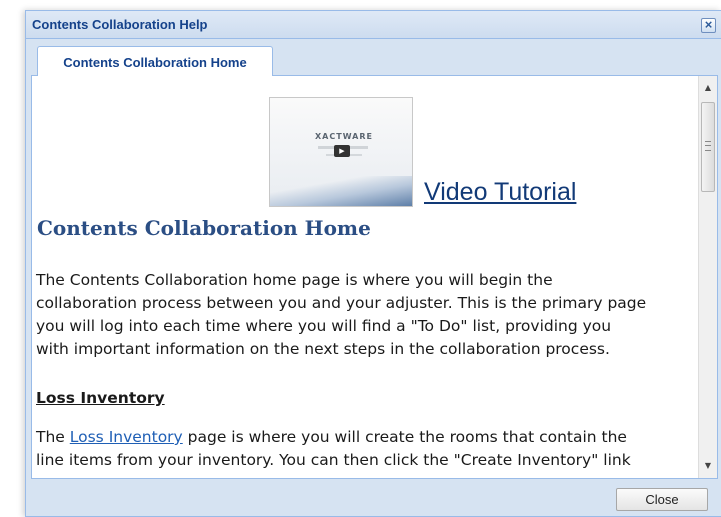 This screenshot has width=721, height=517. Describe the element at coordinates (708, 466) in the screenshot. I see `scroll-down-arrow-icon: ▼` at that location.